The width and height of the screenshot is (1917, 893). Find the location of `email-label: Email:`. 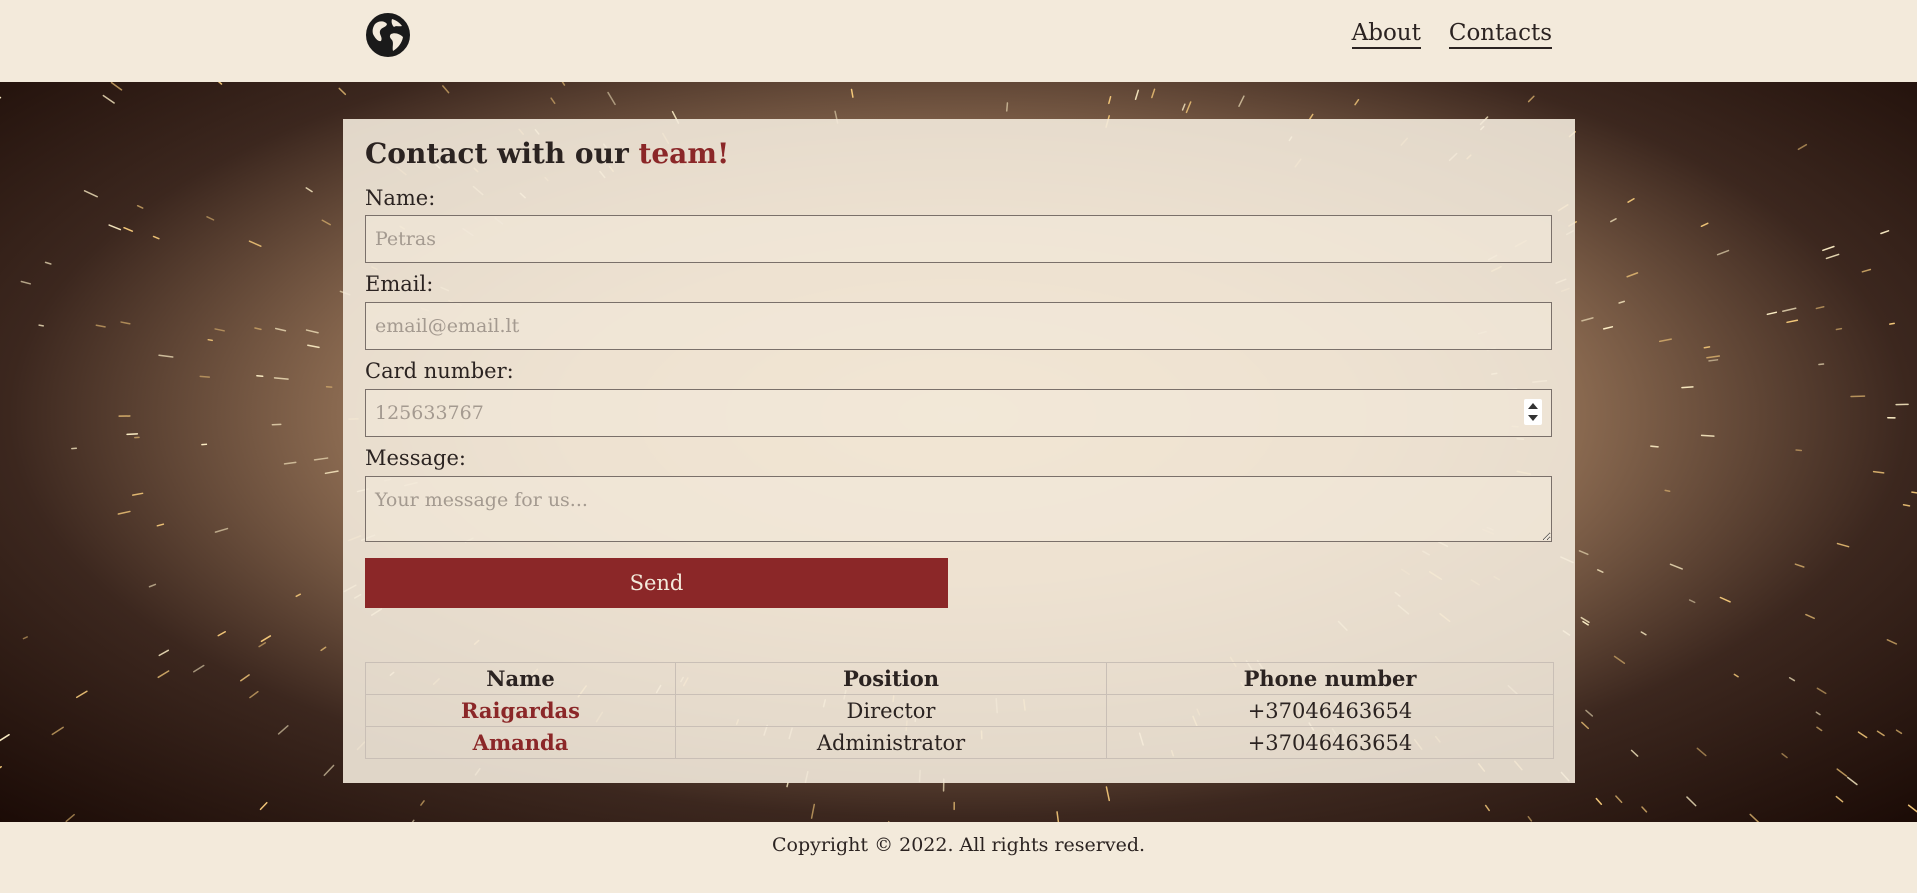

email-label: Email: is located at coordinates (399, 284).